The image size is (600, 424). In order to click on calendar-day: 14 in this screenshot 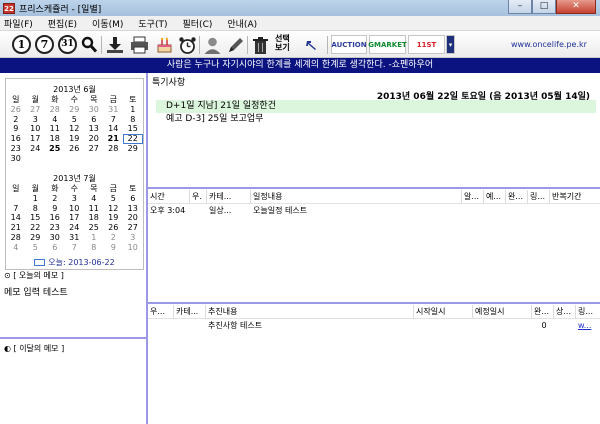, I will do `click(114, 129)`.